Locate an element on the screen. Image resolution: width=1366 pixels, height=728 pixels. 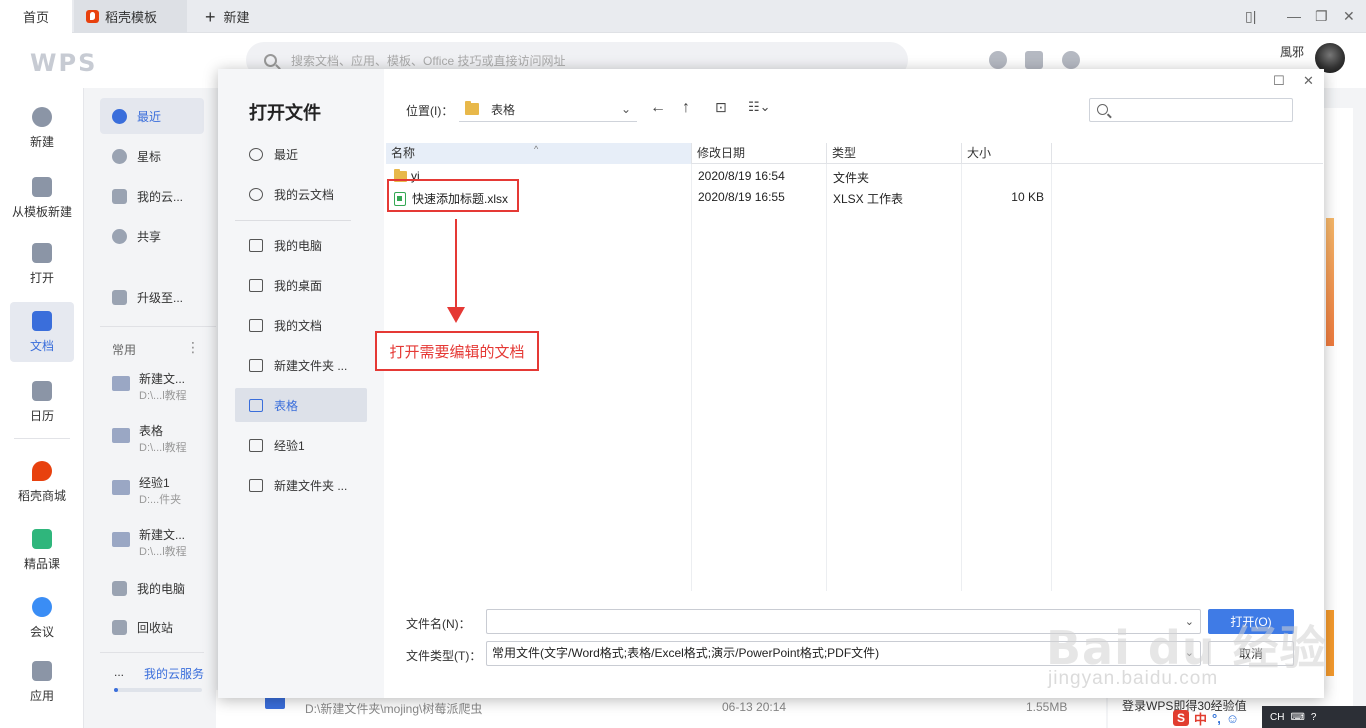
place-experience1: 经验1 is located at coordinates (301, 445).